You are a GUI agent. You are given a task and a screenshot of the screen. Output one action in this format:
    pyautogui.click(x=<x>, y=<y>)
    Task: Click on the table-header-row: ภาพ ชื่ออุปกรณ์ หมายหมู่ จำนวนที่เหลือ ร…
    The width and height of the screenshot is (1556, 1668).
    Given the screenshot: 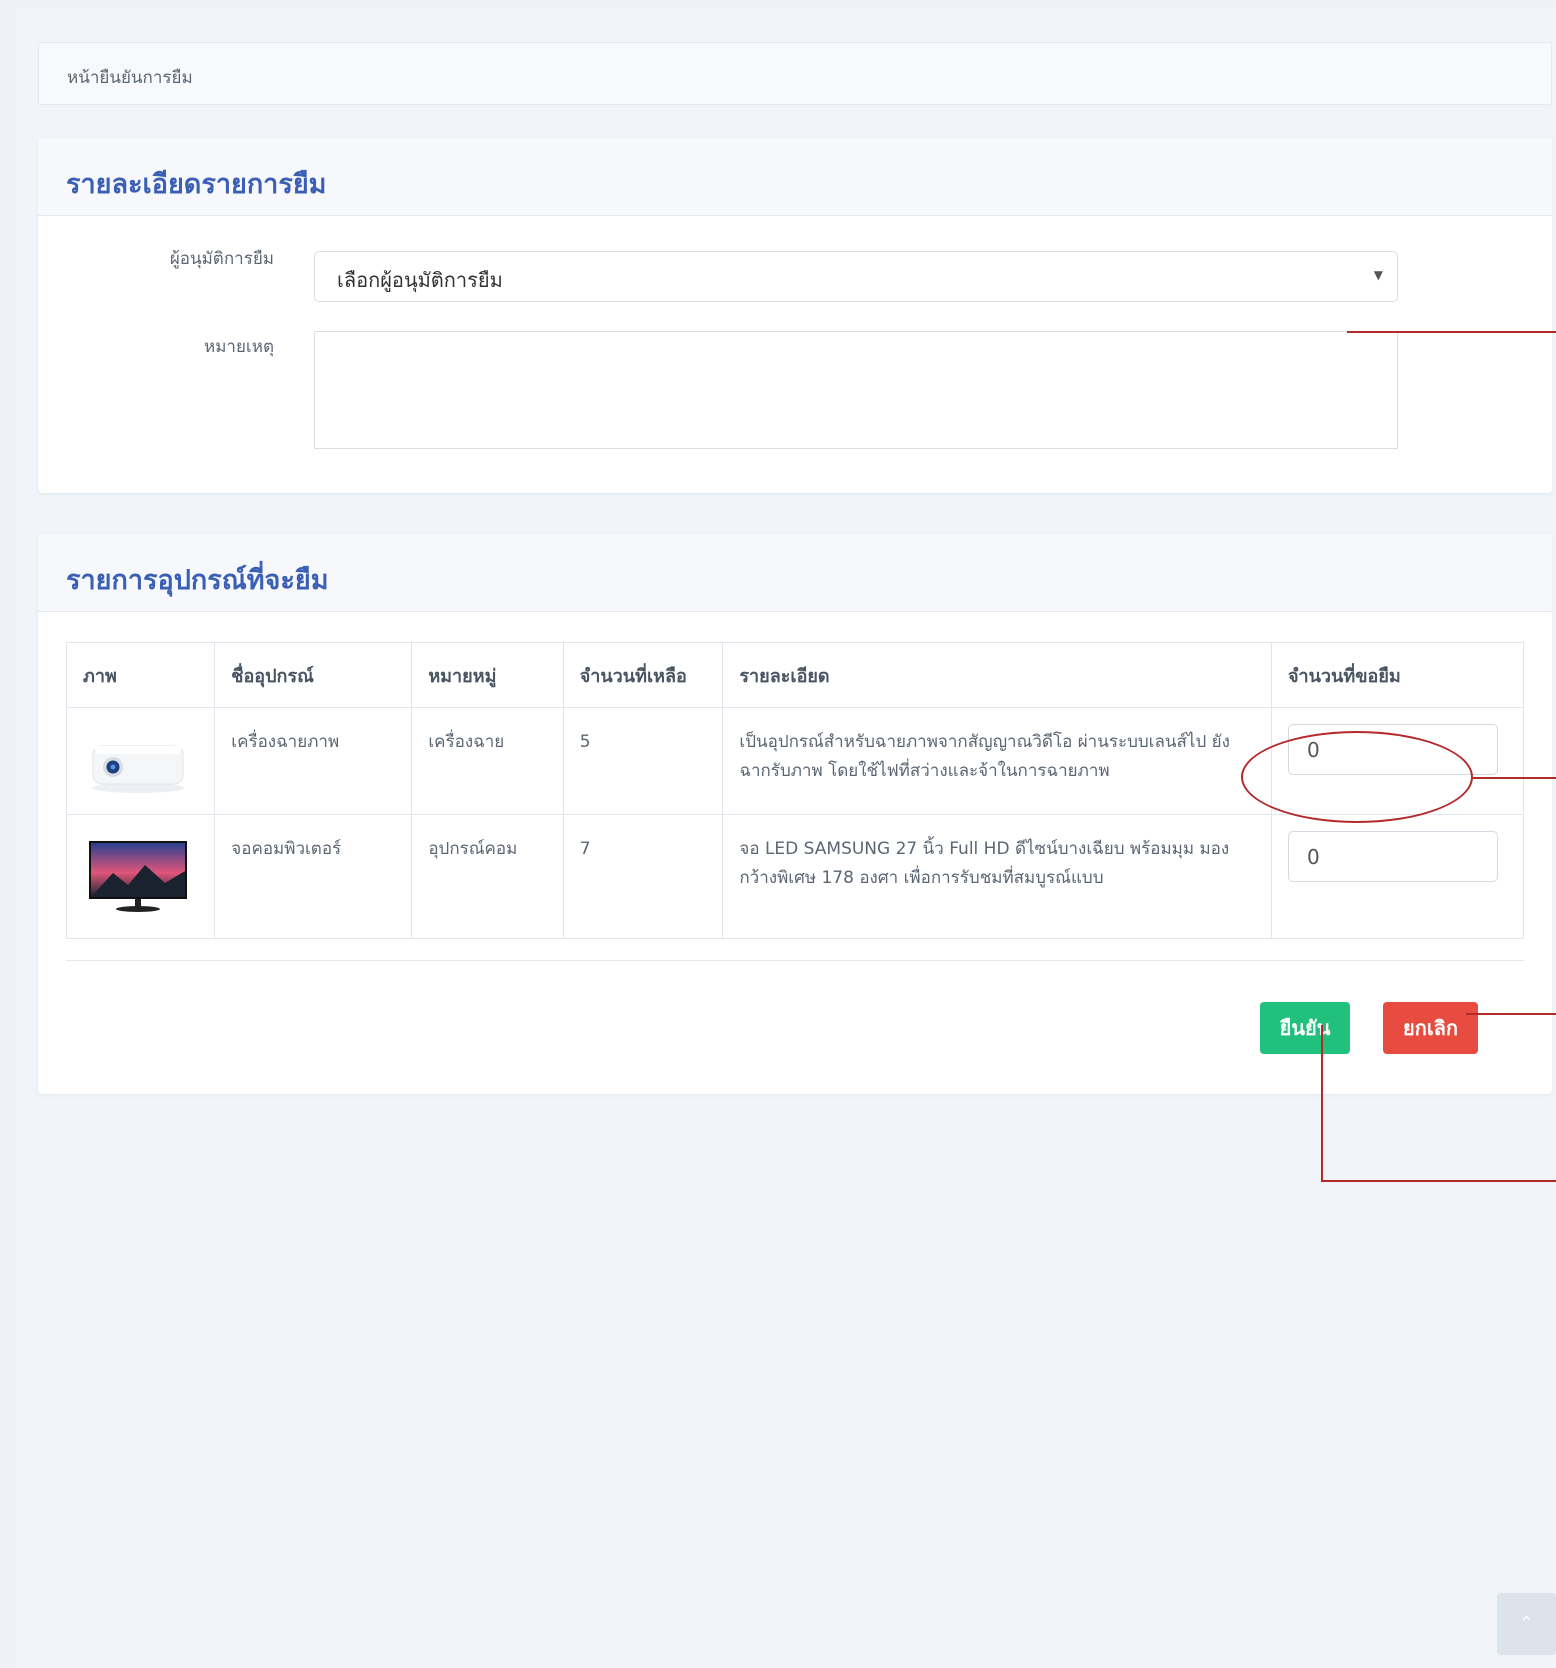 What is the action you would take?
    pyautogui.click(x=795, y=675)
    